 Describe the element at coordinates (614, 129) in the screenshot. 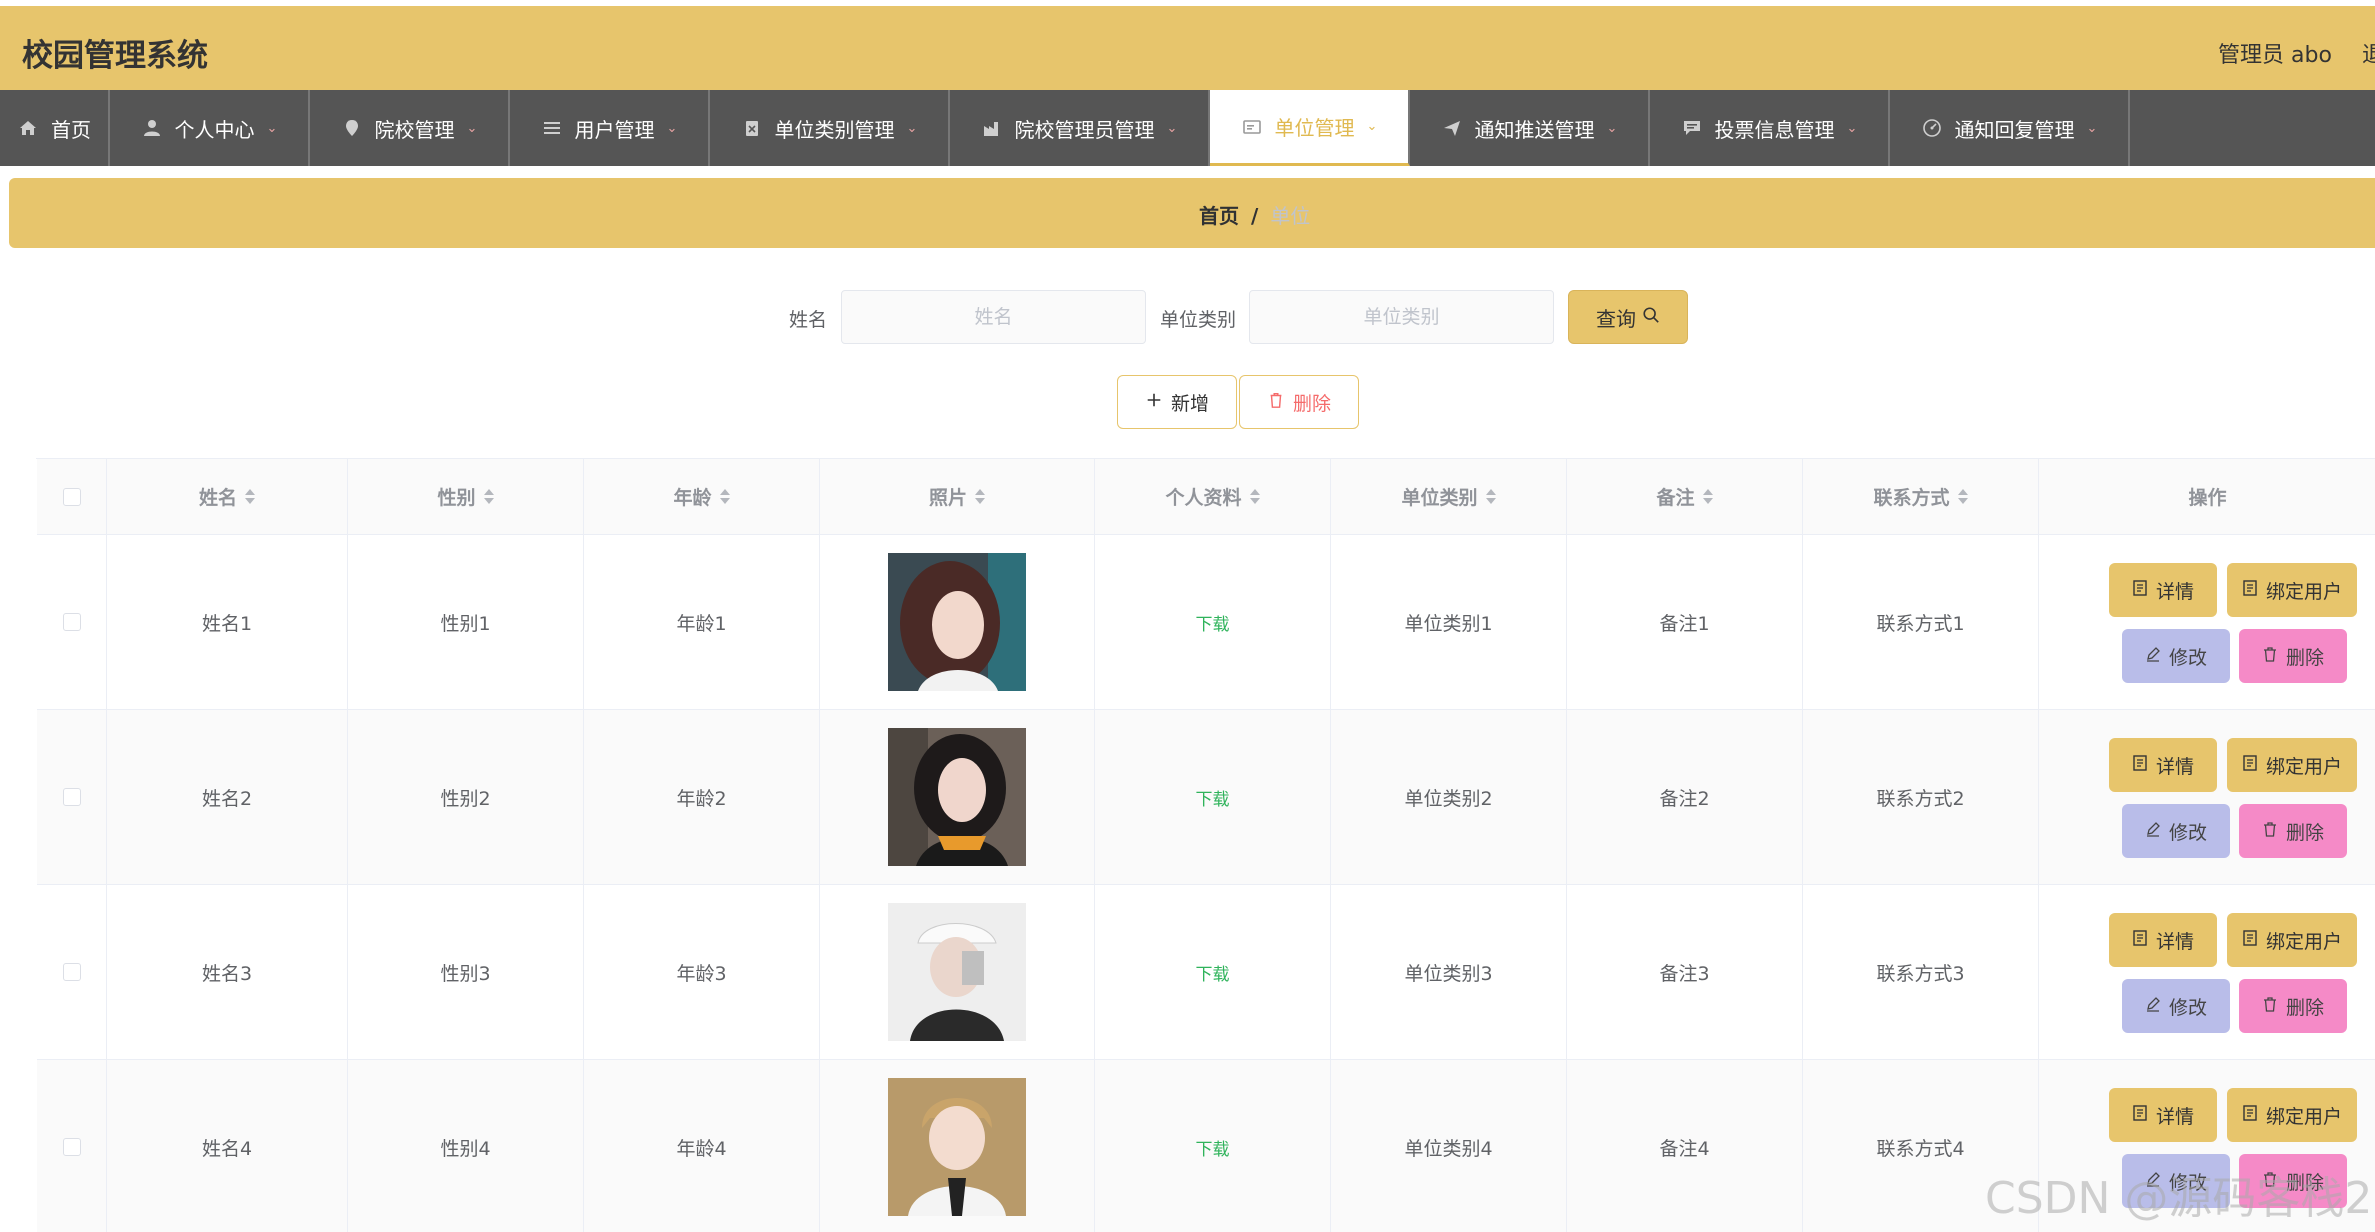

I see `nav-label: 用户管理` at that location.